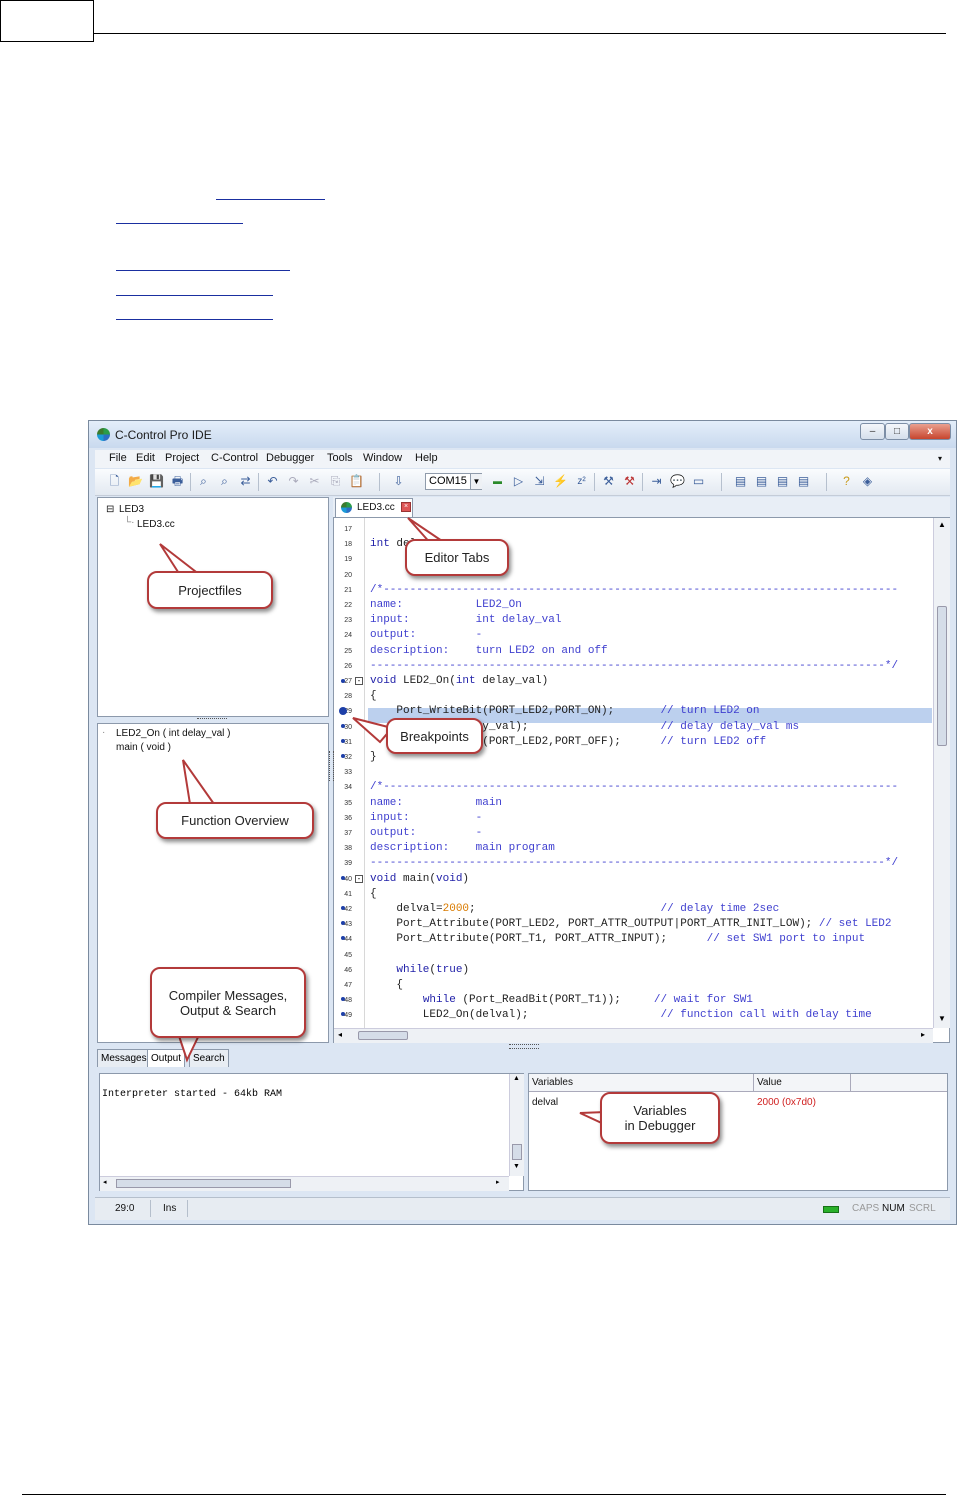 Image resolution: width=967 pixels, height=1497 pixels. I want to click on callout-variables-line2: in Debugger, so click(660, 1125).